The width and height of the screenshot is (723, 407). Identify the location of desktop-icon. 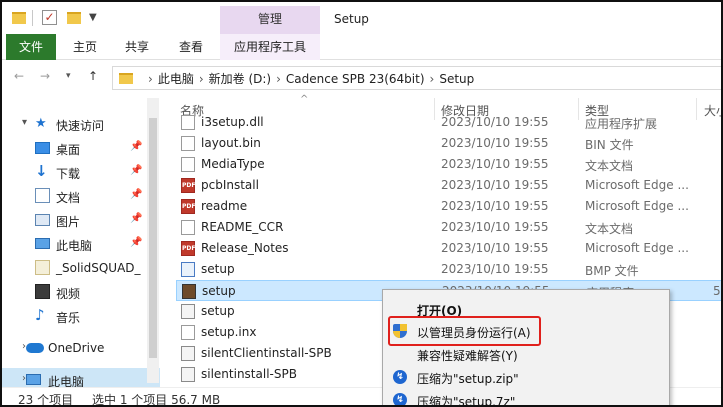
(42, 148).